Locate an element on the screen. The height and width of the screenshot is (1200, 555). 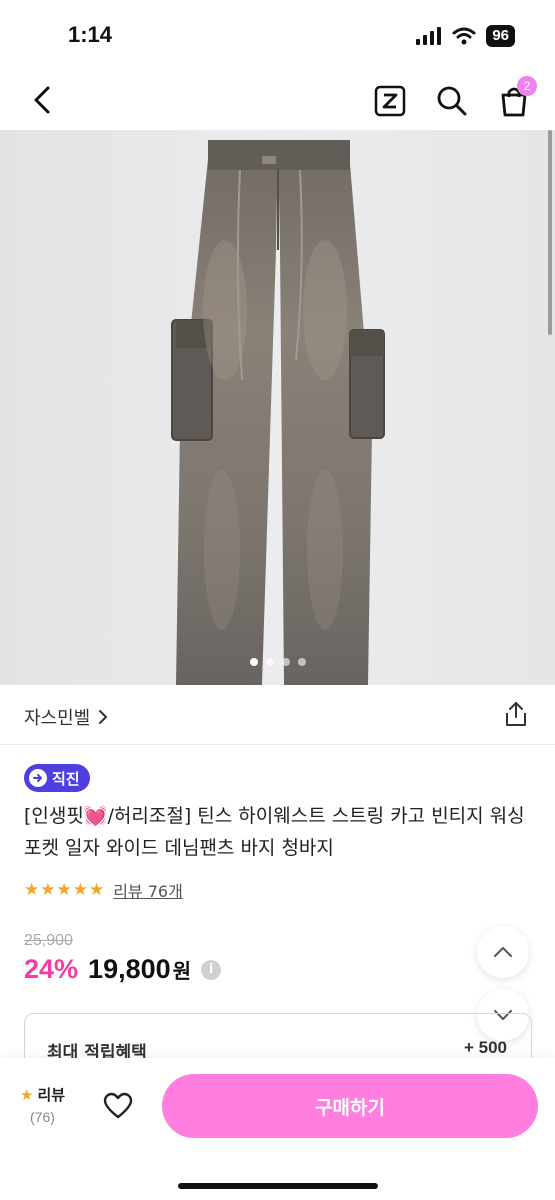
wifi-icon is located at coordinates (464, 36).